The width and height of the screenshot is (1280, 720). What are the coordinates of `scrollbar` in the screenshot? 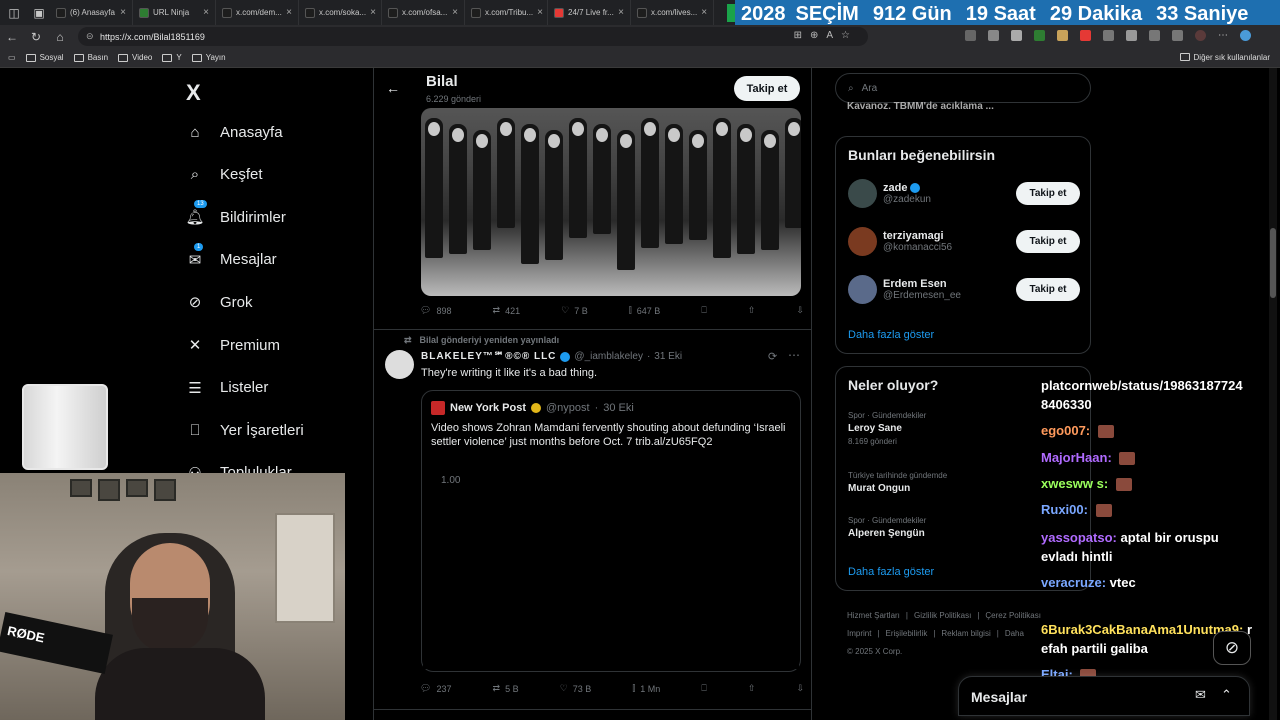 It's located at (1273, 394).